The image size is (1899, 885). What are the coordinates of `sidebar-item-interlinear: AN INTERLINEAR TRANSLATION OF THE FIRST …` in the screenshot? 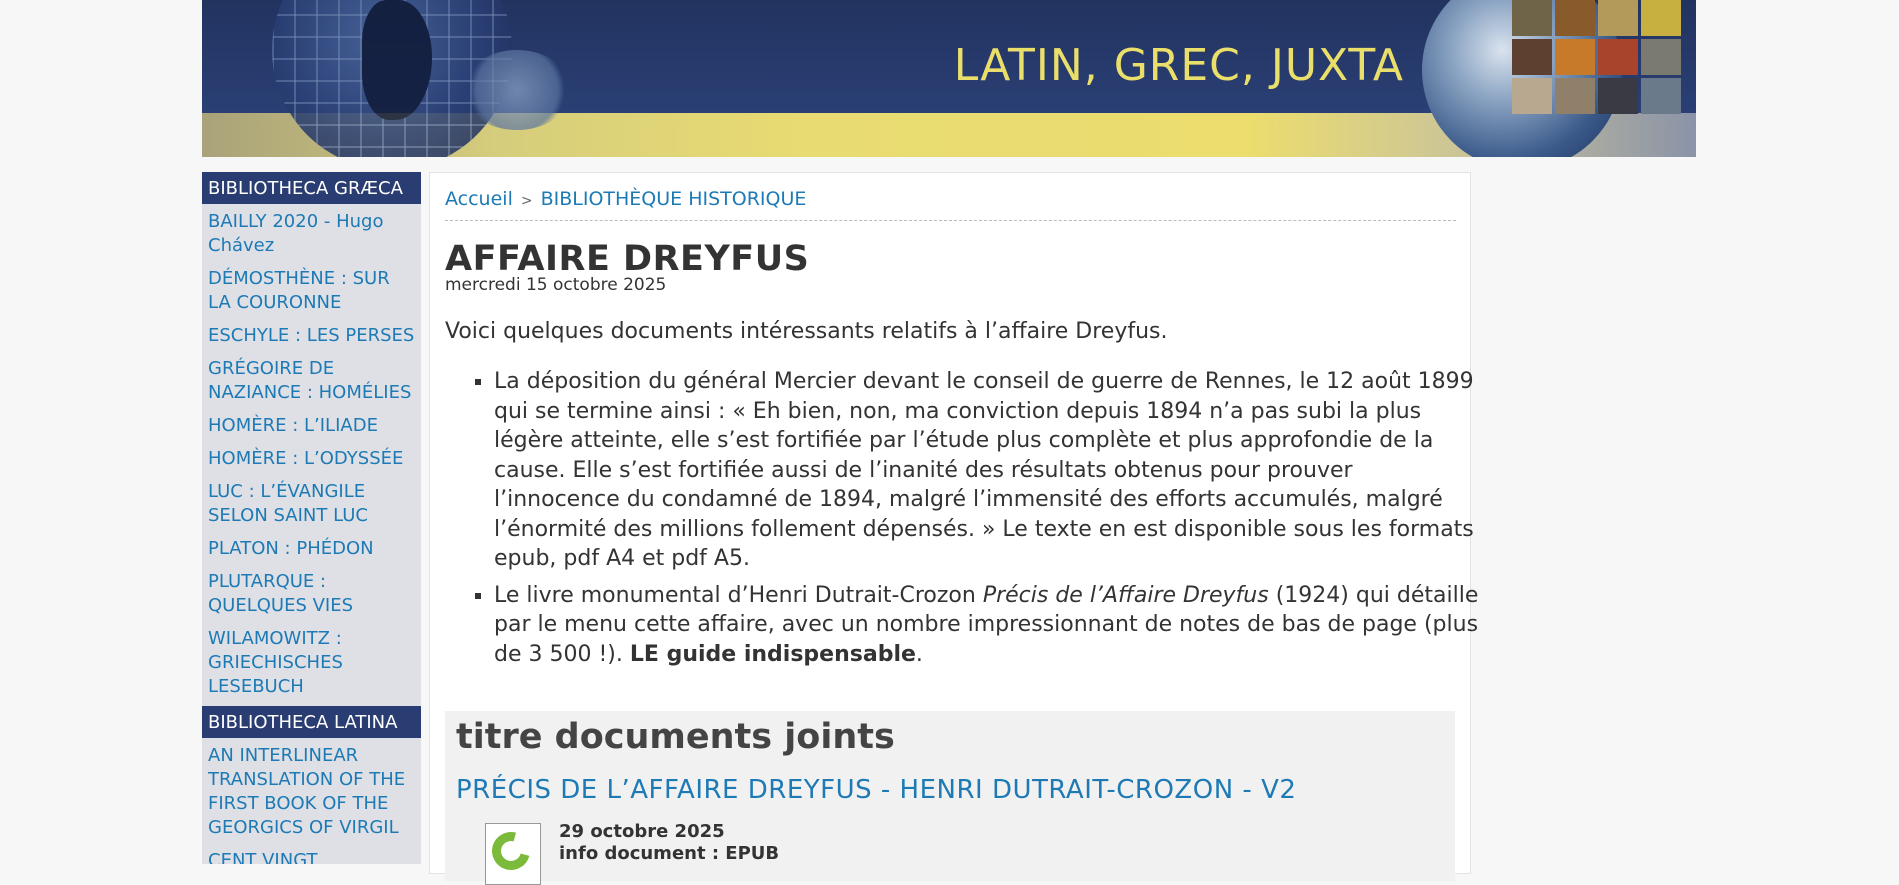 It's located at (311, 794).